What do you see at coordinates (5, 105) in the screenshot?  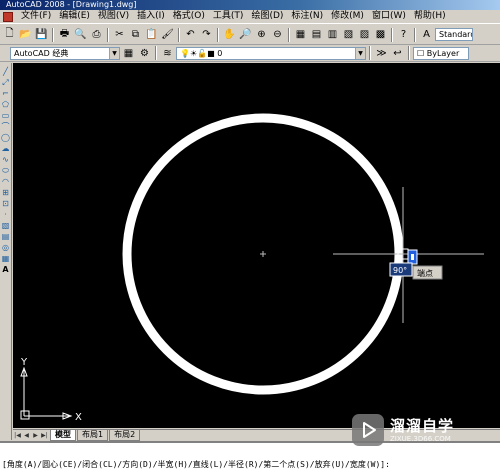 I see `polygon-icon: ⬠` at bounding box center [5, 105].